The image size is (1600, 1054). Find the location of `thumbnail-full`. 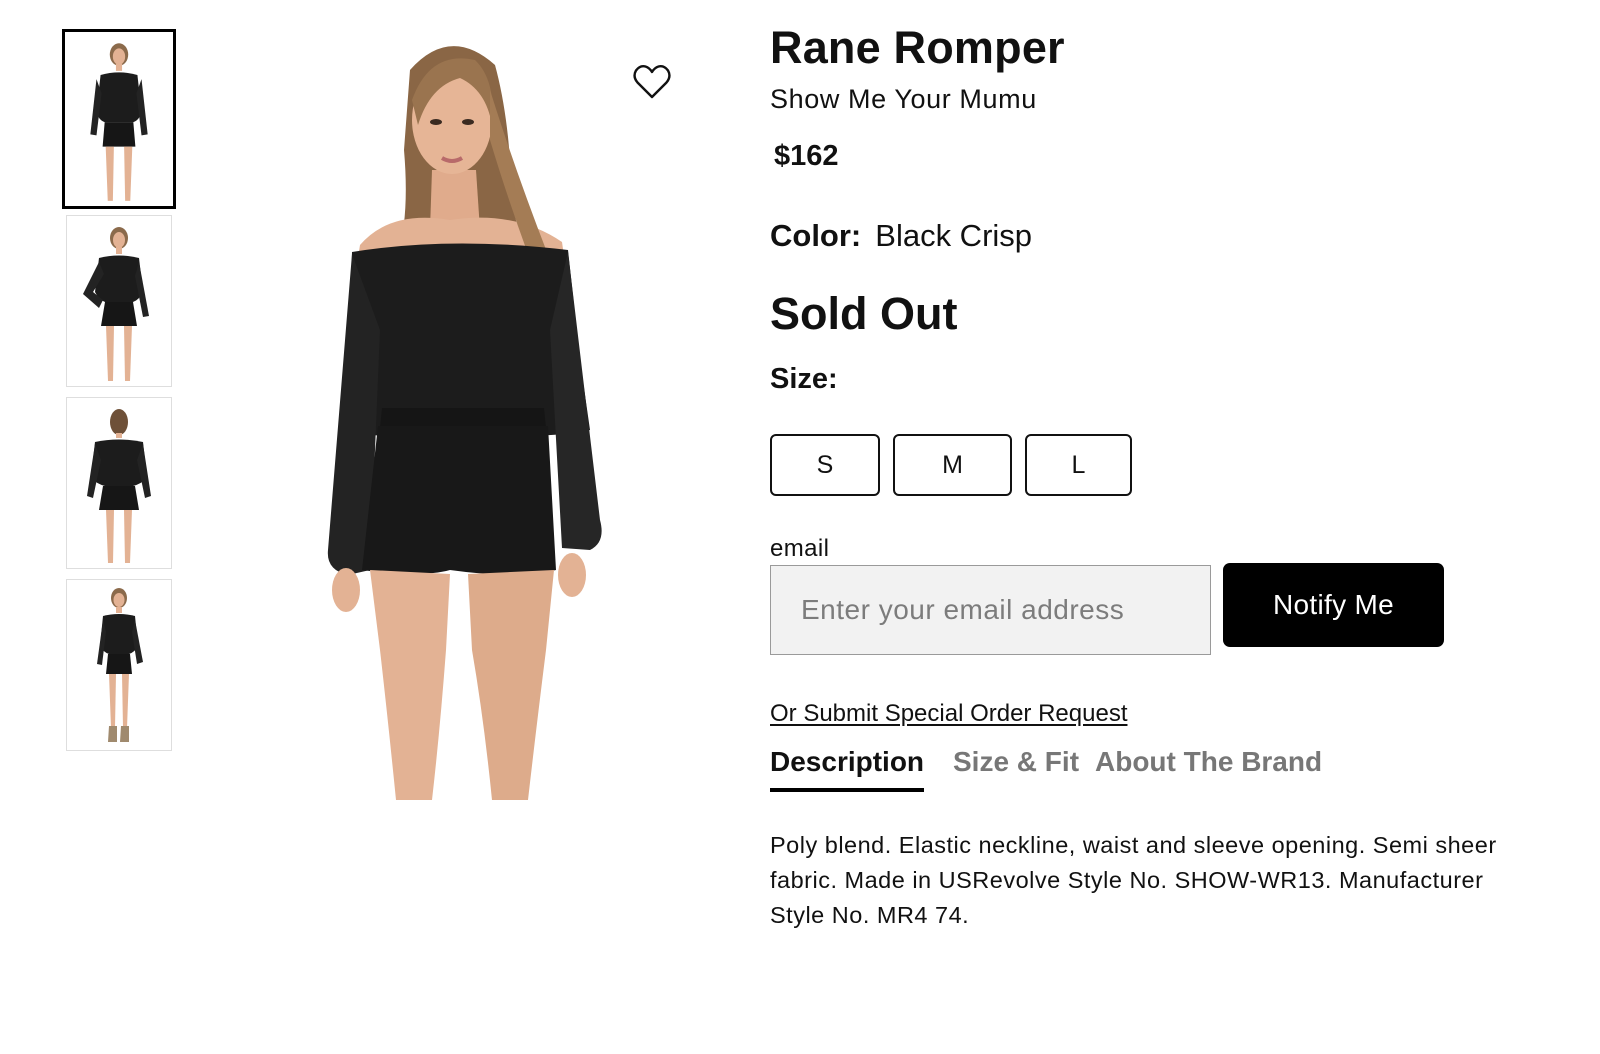

thumbnail-full is located at coordinates (119, 665).